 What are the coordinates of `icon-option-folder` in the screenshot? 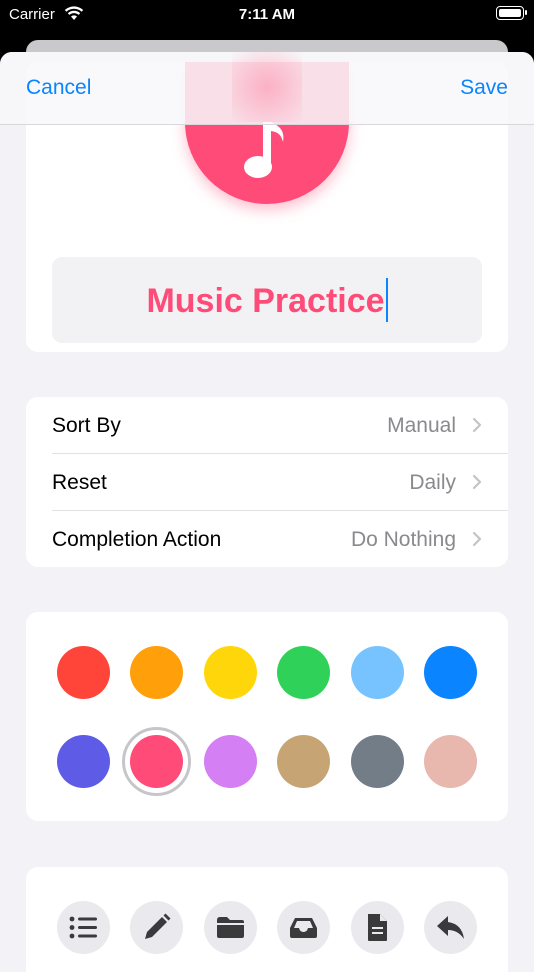 It's located at (230, 927).